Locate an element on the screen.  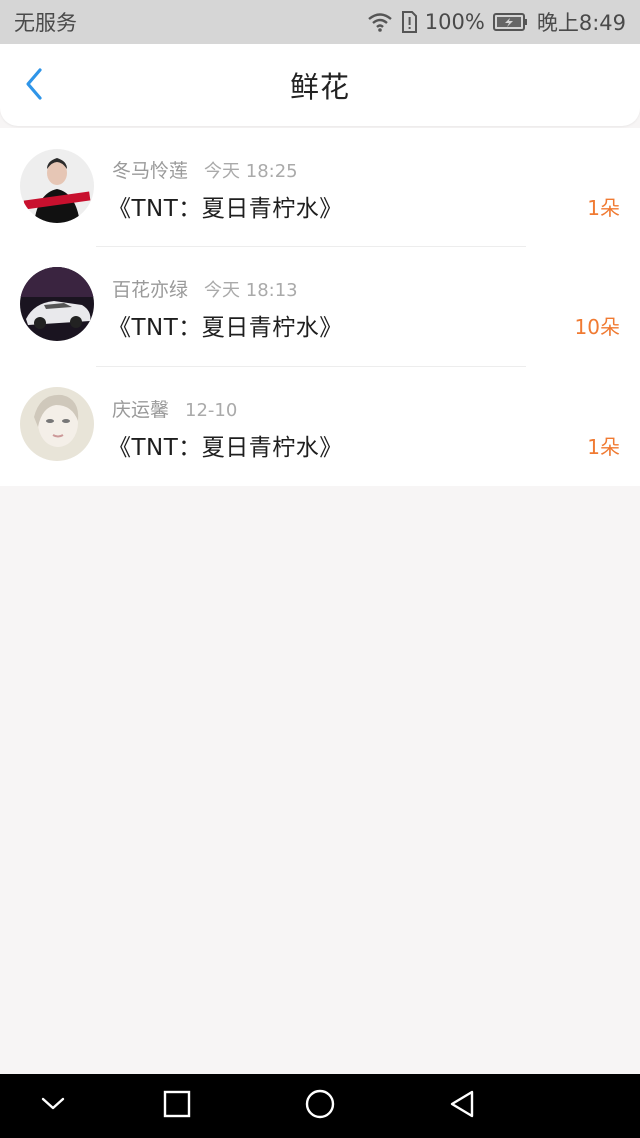
back-nav-button is located at coordinates (462, 1106).